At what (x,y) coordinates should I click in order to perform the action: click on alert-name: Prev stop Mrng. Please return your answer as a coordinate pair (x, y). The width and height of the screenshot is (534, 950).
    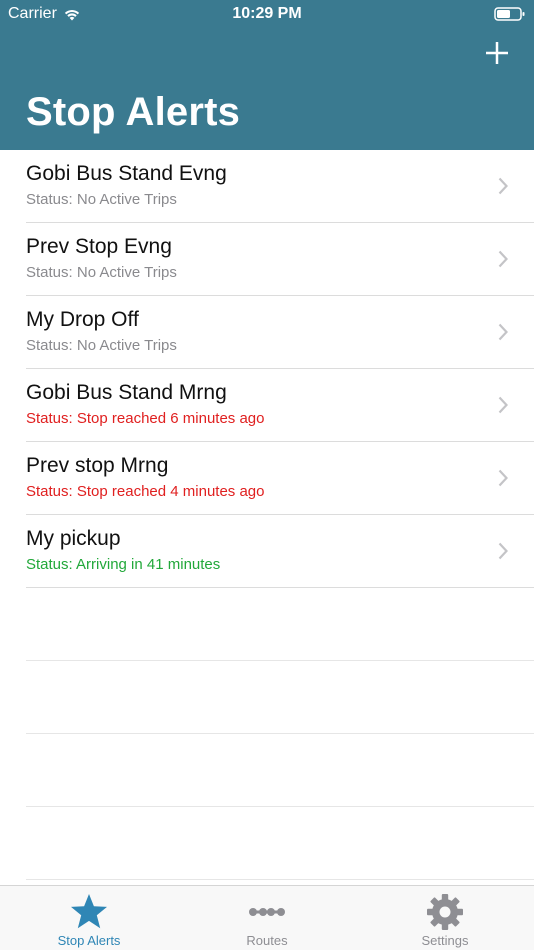
    Looking at the image, I should click on (97, 465).